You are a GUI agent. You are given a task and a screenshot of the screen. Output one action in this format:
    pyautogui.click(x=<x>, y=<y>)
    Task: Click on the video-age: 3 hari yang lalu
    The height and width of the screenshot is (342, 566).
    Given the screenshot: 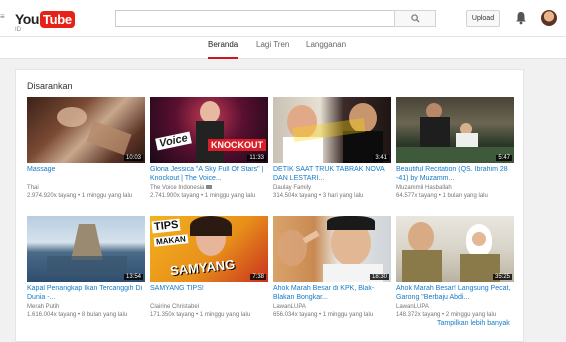 What is the action you would take?
    pyautogui.click(x=343, y=196)
    